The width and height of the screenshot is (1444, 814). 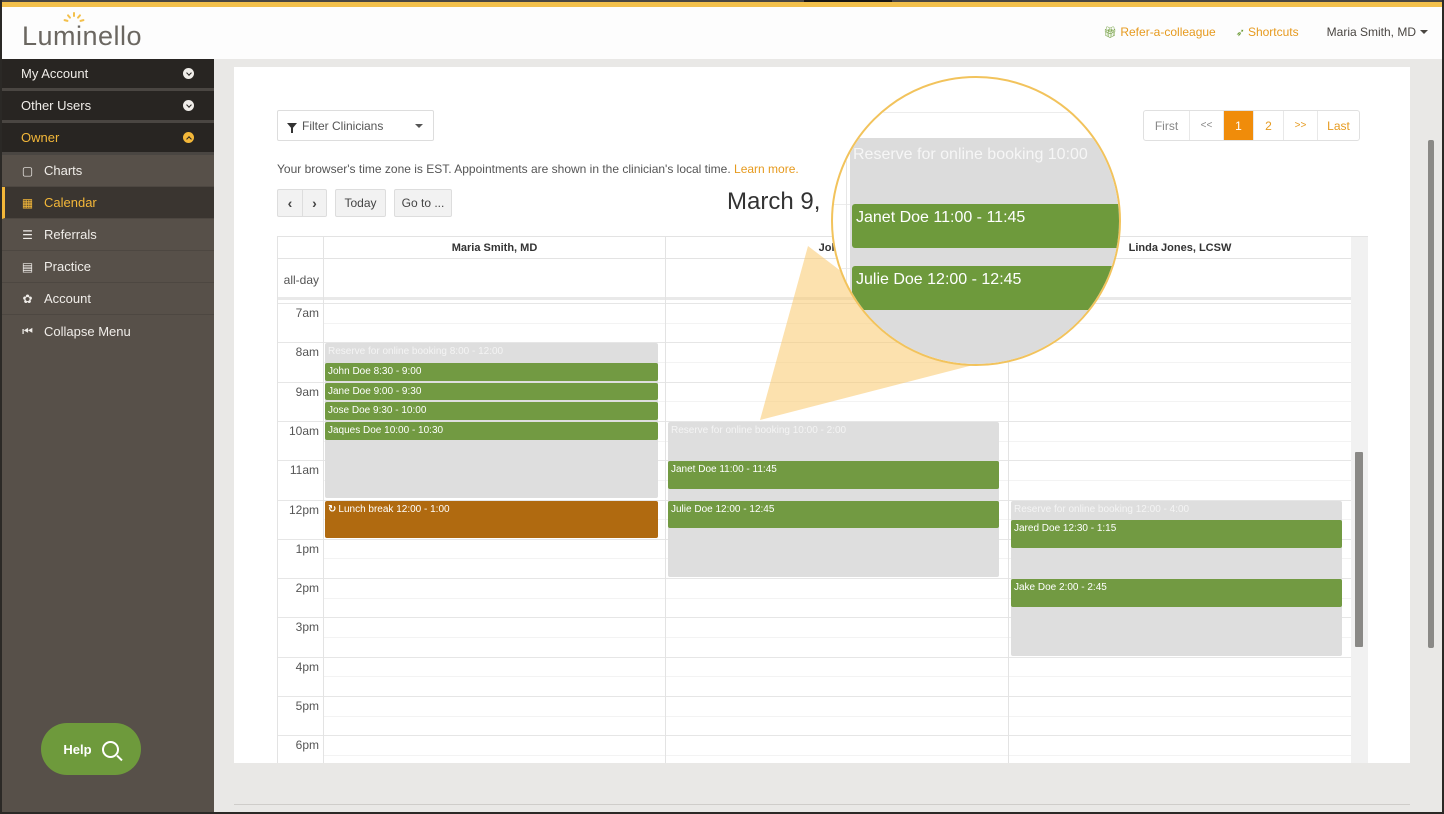 What do you see at coordinates (307, 745) in the screenshot?
I see `hour-label: 6pm` at bounding box center [307, 745].